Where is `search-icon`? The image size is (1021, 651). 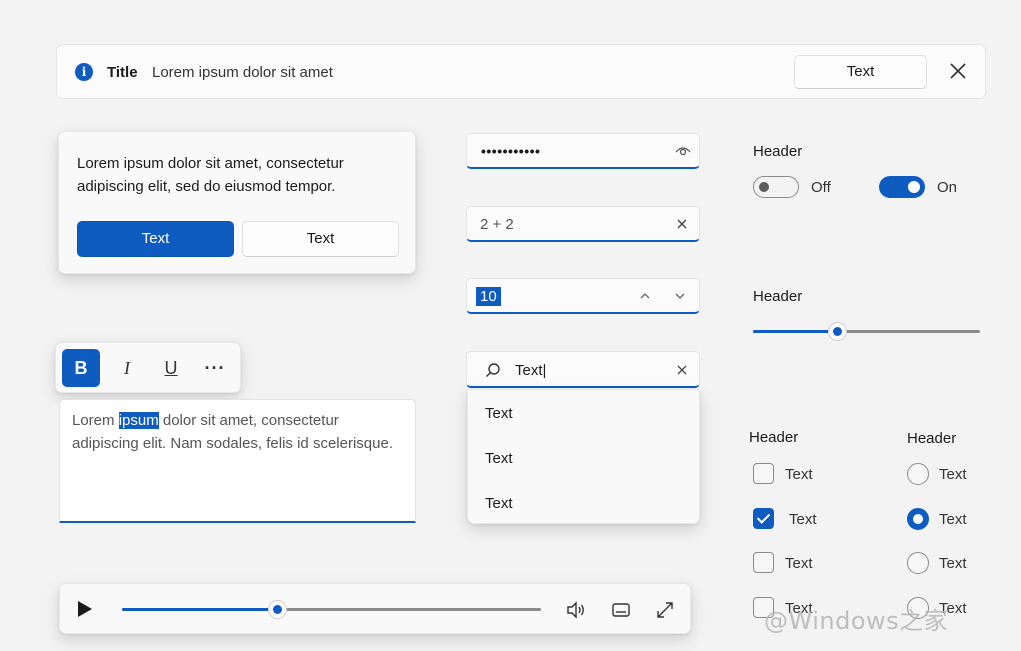 search-icon is located at coordinates (493, 370).